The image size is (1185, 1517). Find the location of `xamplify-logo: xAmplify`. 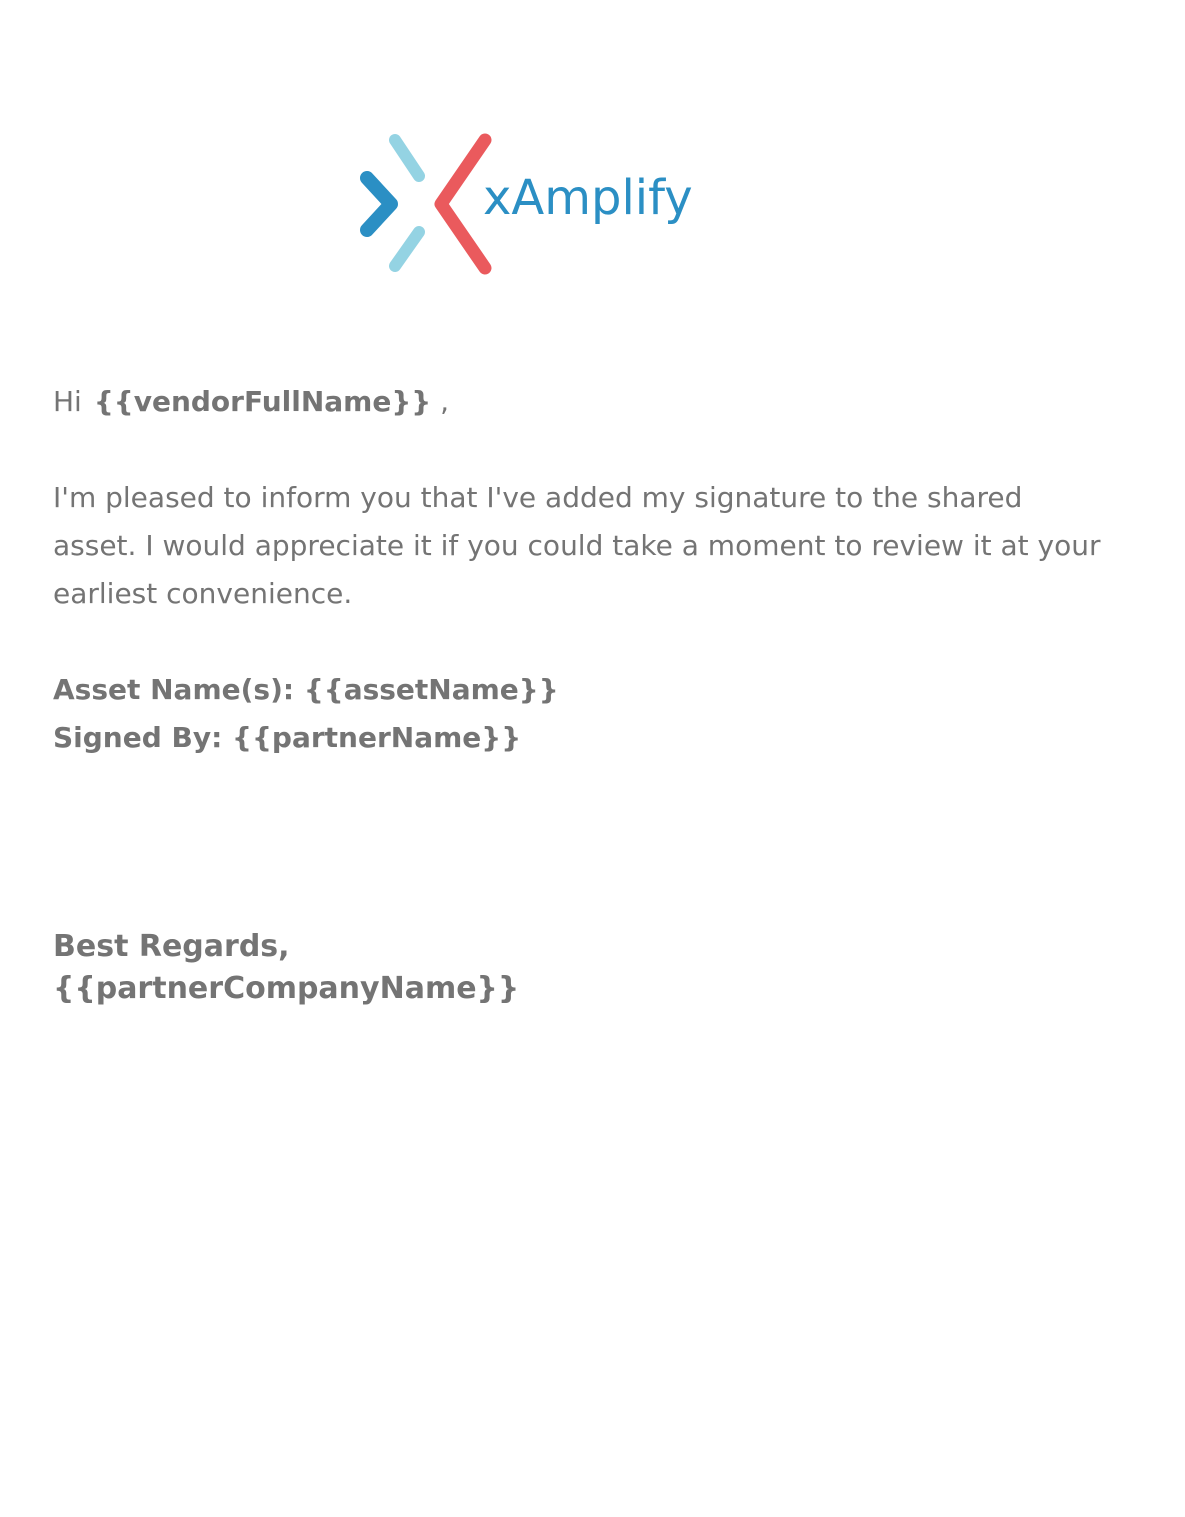

xamplify-logo: xAmplify is located at coordinates (545, 203).